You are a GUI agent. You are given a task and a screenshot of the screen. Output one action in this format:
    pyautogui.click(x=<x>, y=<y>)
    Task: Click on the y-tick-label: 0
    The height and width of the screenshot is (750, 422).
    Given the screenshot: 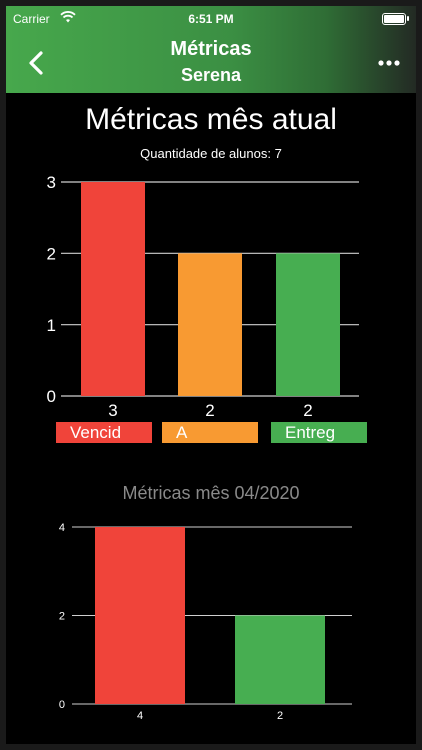 What is the action you would take?
    pyautogui.click(x=62, y=705)
    